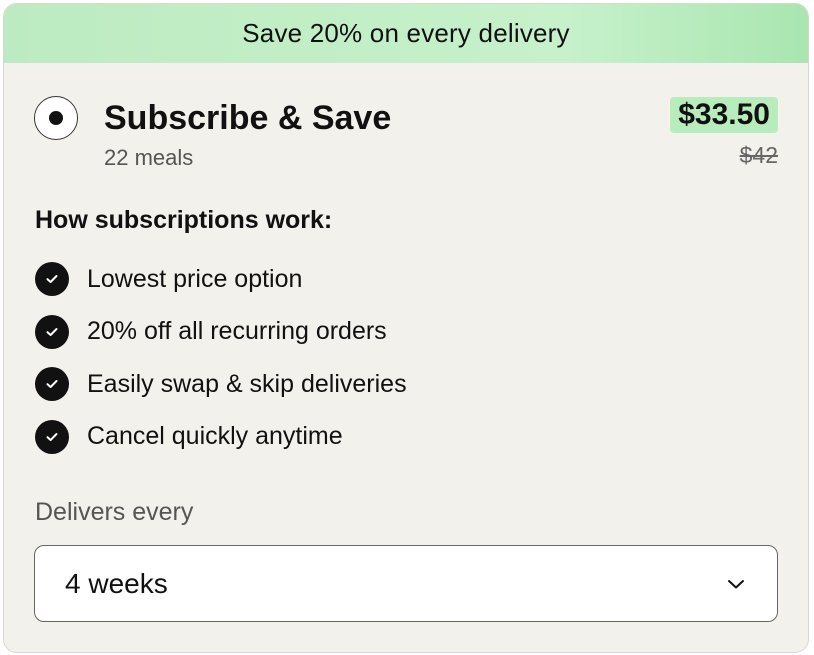 The image size is (814, 655). I want to click on feature-item: Lowest price option, so click(221, 279).